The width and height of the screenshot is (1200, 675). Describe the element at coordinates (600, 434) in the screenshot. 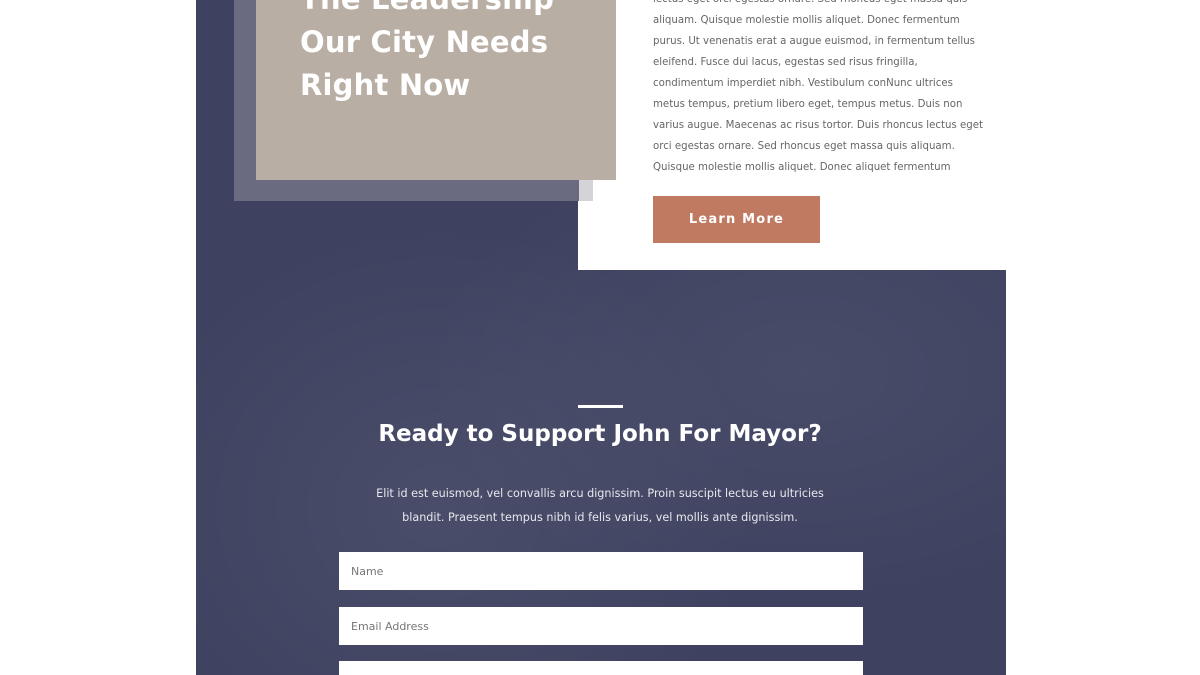

I see `cta-title: Ready to Support John For Mayor?` at that location.